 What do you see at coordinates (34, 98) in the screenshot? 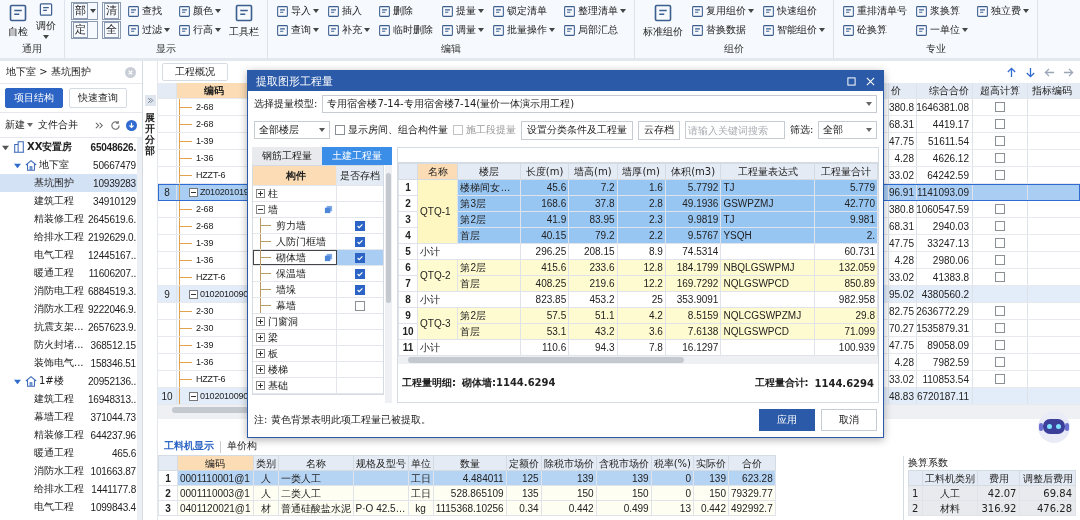
I see `panel-tab: 项目结构` at bounding box center [34, 98].